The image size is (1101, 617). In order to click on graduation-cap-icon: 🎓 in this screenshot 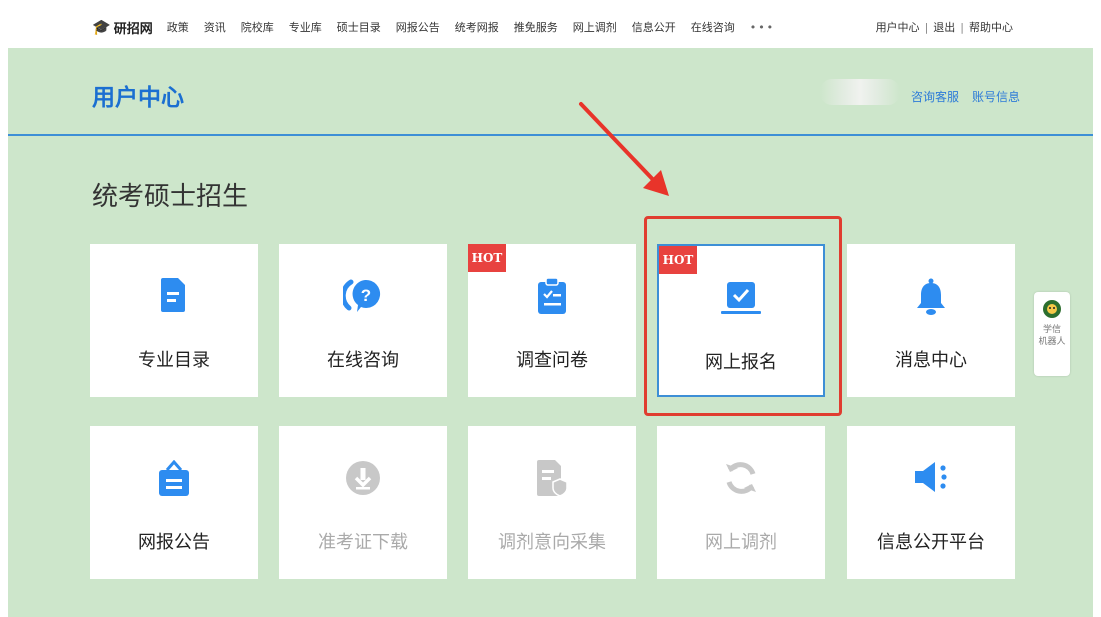, I will do `click(101, 27)`.